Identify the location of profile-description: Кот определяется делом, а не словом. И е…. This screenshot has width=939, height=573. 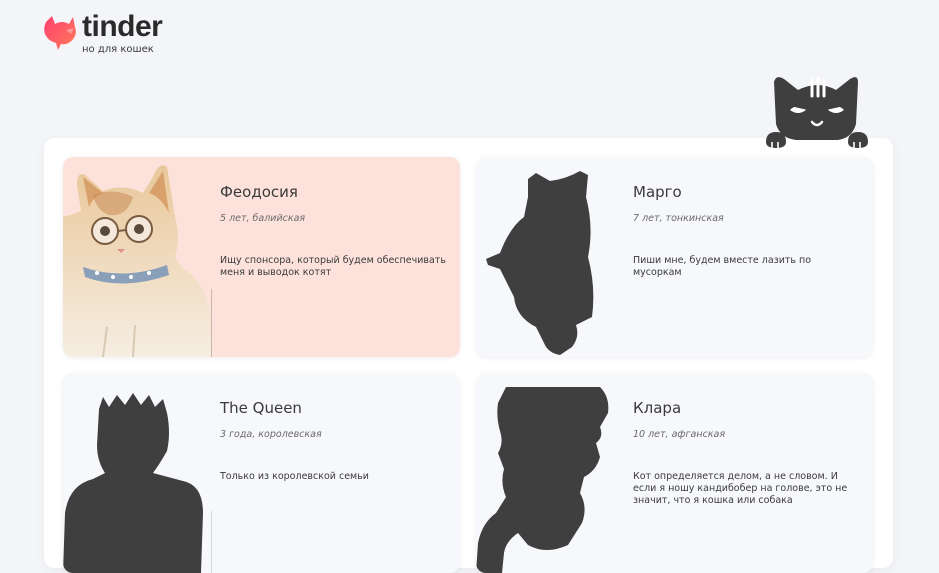
(740, 488).